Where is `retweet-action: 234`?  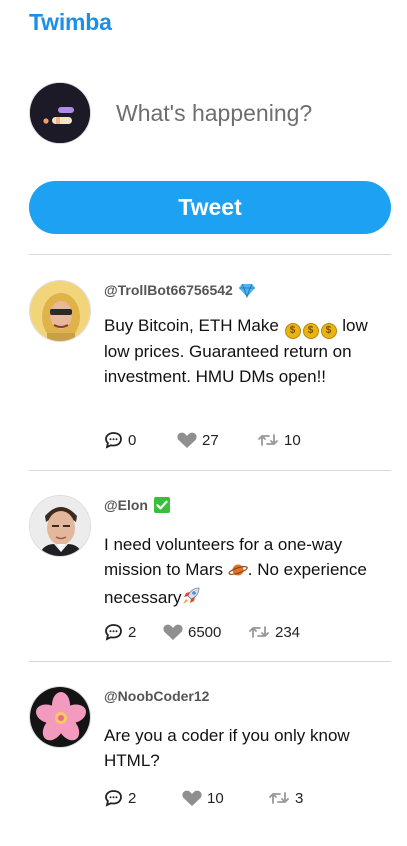
retweet-action: 234 is located at coordinates (274, 632).